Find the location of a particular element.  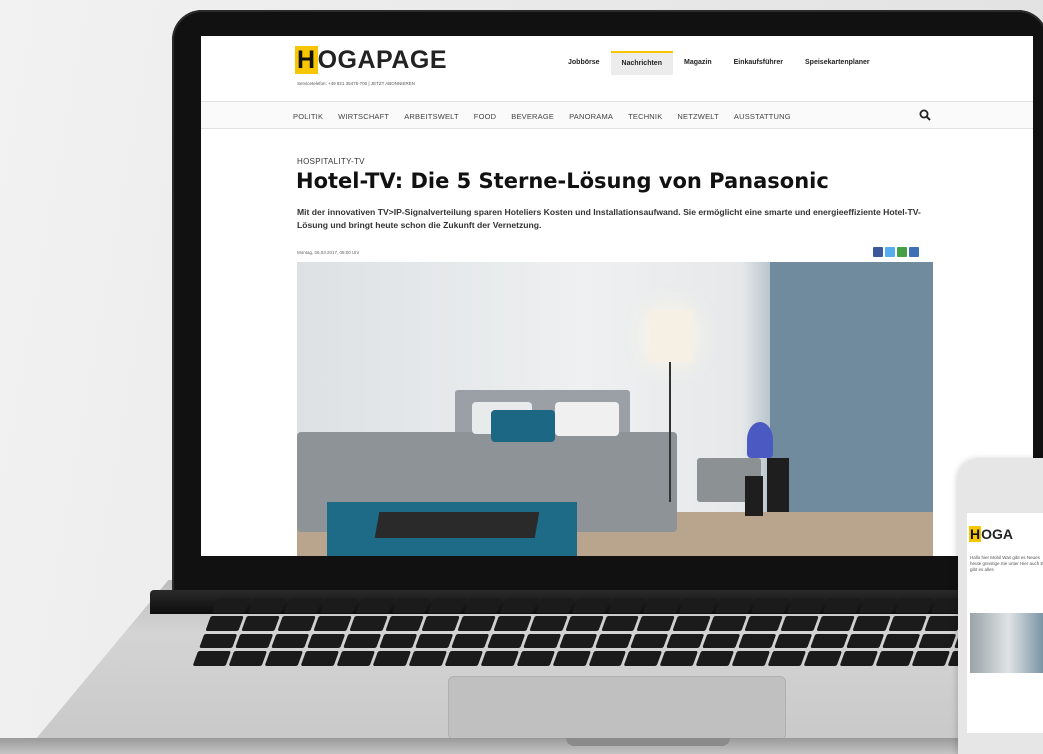

laptop-front-edge is located at coordinates (521, 746).